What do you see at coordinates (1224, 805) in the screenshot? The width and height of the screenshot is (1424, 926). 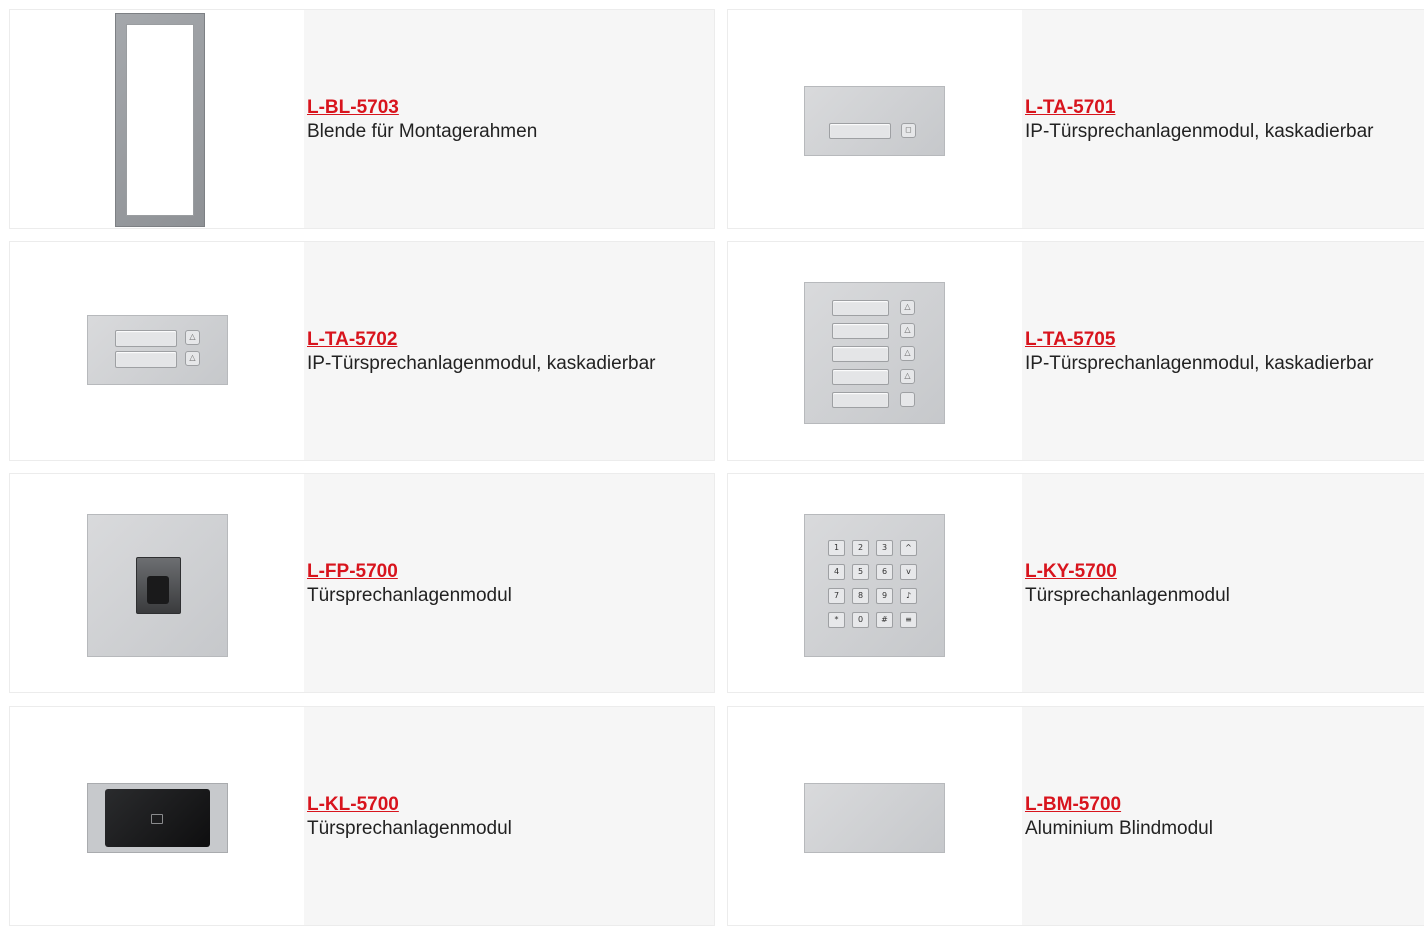 I see `product-sku-link: L-BM-5700` at bounding box center [1224, 805].